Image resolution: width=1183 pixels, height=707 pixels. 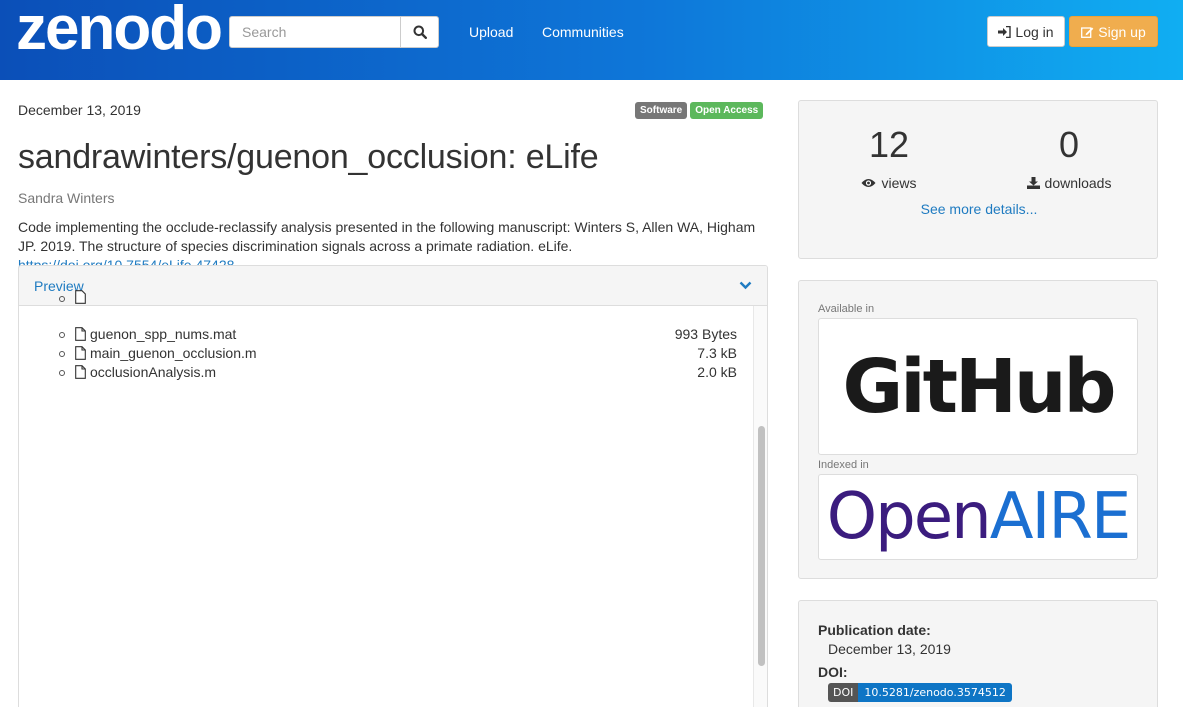 What do you see at coordinates (153, 372) in the screenshot?
I see `file-name: occlusionAnalysis.m` at bounding box center [153, 372].